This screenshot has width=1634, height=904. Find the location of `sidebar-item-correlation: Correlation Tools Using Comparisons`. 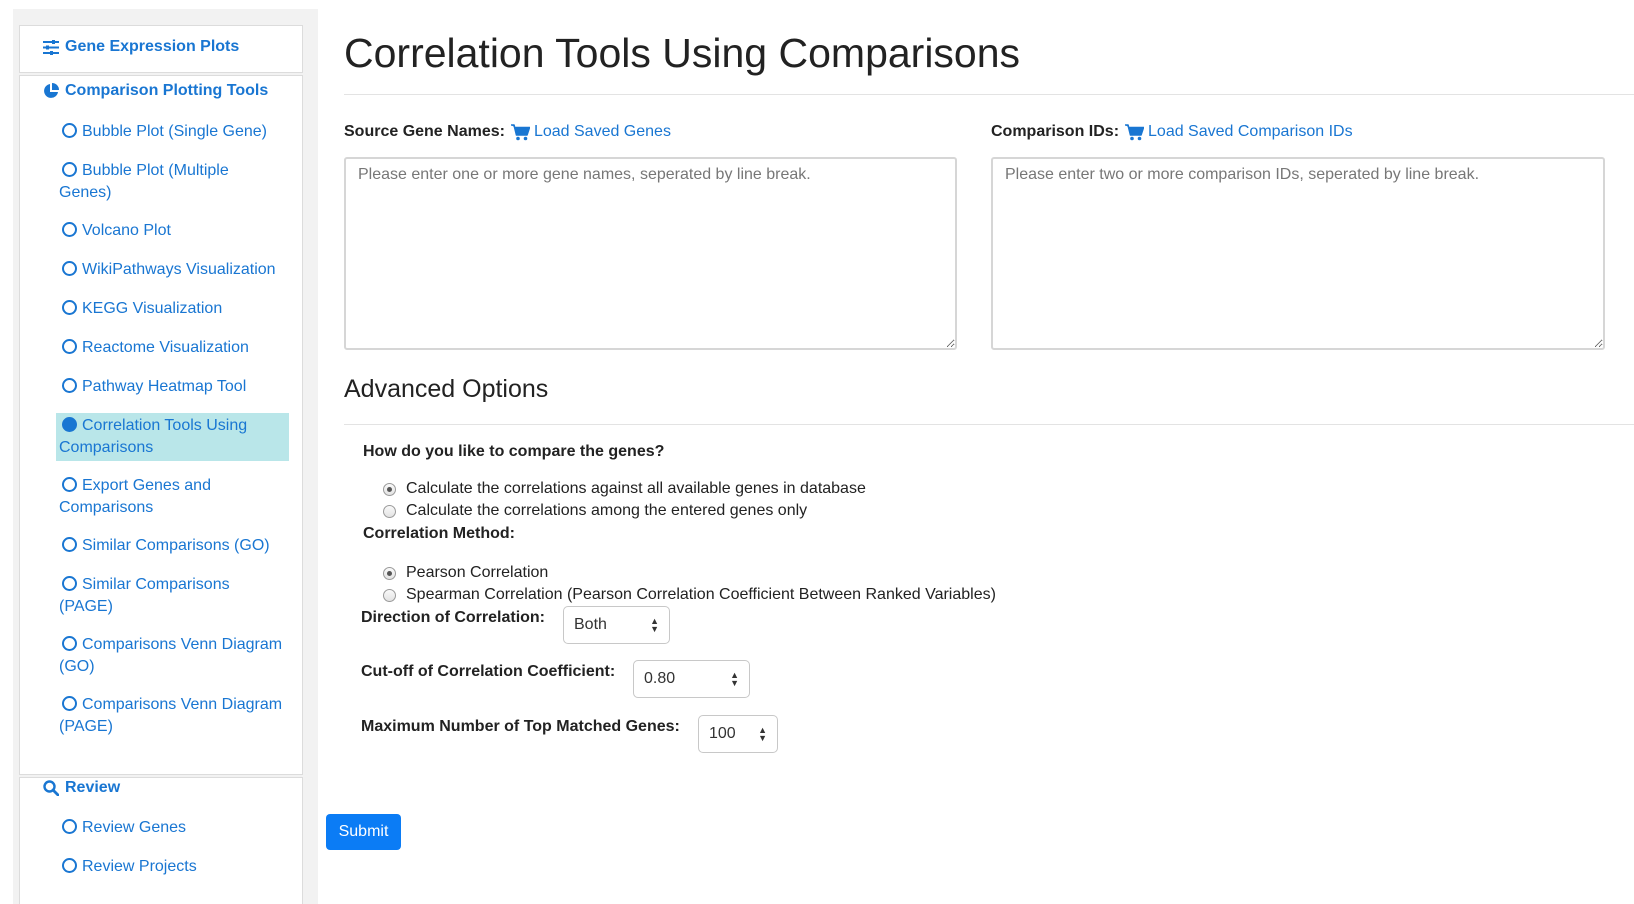

sidebar-item-correlation: Correlation Tools Using Comparisons is located at coordinates (172, 437).